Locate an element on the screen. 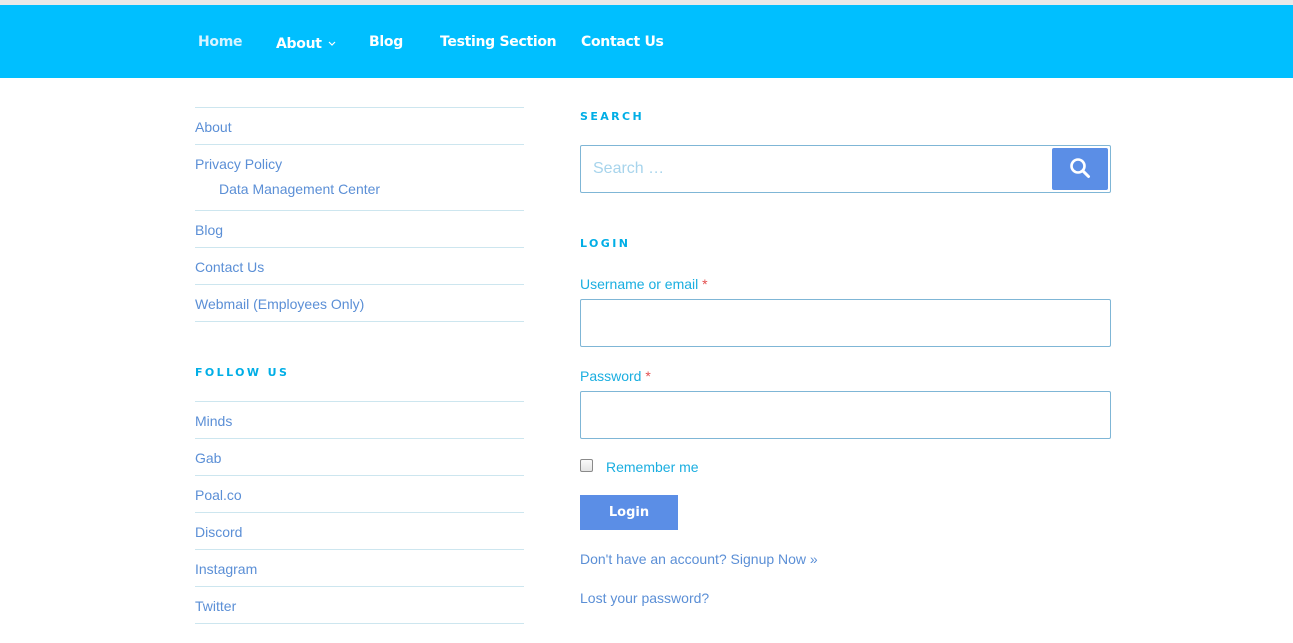 The width and height of the screenshot is (1293, 643). password-label: Password * is located at coordinates (845, 376).